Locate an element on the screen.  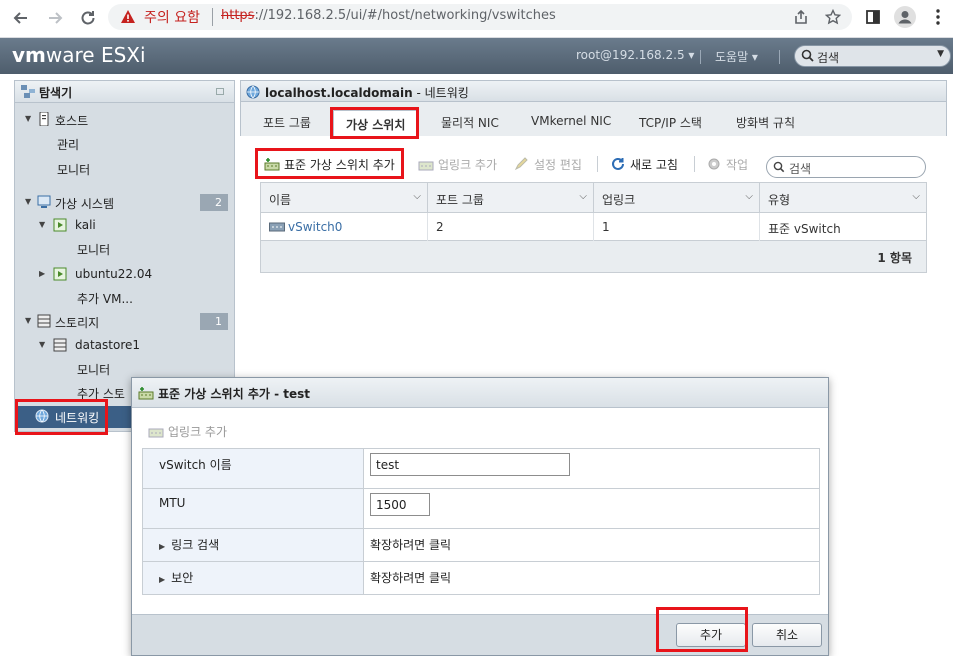
dialog-header: 표준 가상 스위치 추가 - test is located at coordinates (480, 393).